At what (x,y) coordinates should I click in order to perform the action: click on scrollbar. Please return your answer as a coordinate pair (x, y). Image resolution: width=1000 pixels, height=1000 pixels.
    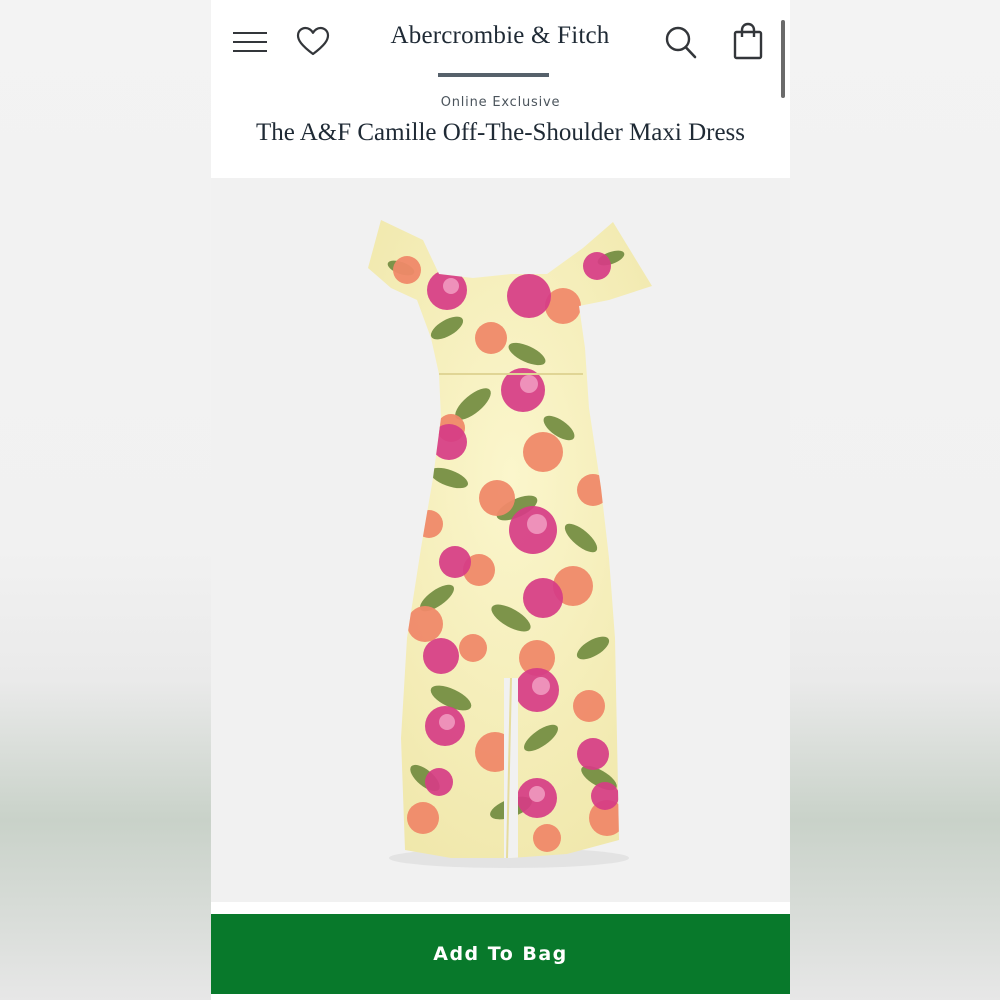
    Looking at the image, I should click on (783, 59).